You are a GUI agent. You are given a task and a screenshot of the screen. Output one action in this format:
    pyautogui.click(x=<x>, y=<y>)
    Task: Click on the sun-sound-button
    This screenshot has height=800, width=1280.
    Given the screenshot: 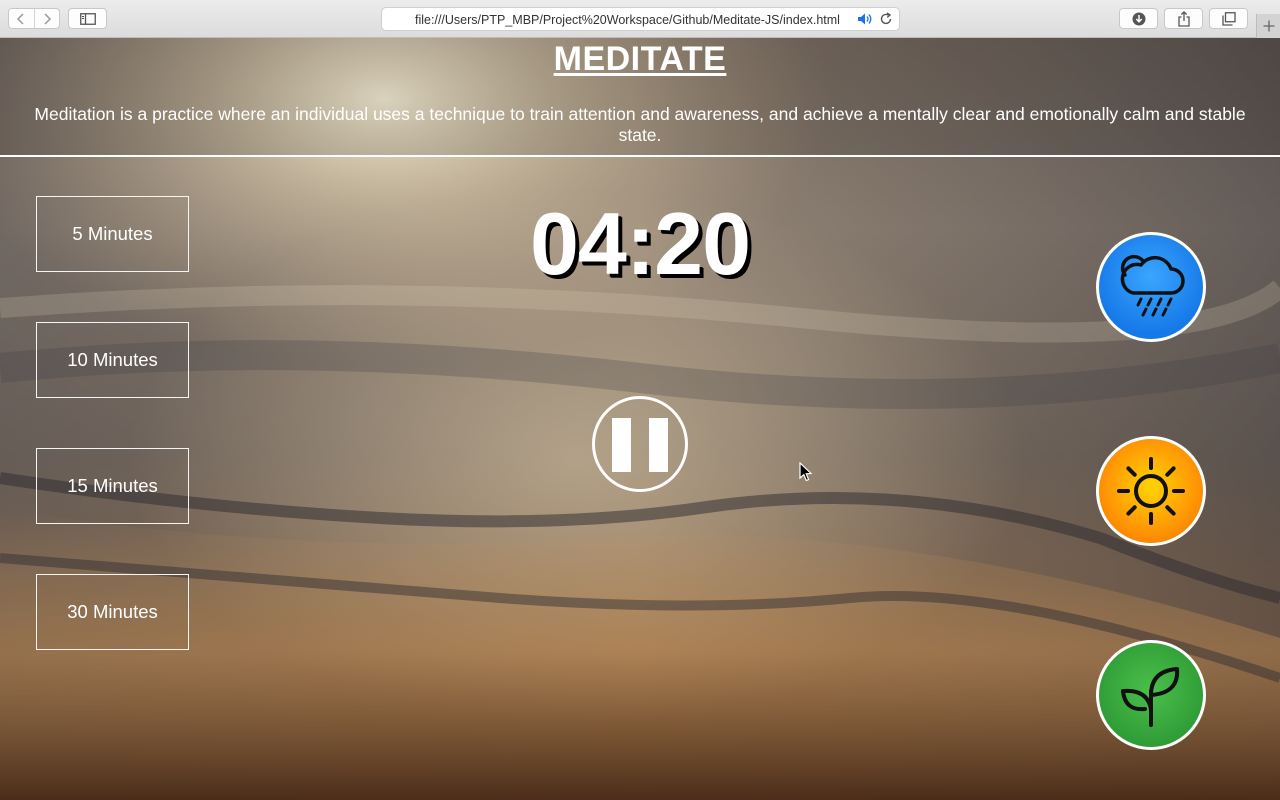 What is the action you would take?
    pyautogui.click(x=1151, y=491)
    